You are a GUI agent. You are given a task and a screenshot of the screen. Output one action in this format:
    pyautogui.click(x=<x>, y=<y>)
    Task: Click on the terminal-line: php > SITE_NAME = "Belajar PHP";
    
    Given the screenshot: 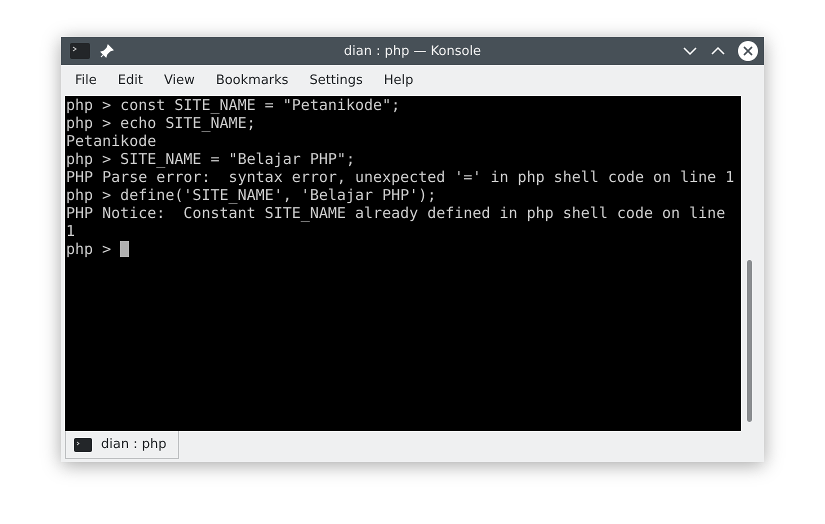 What is the action you would take?
    pyautogui.click(x=211, y=159)
    